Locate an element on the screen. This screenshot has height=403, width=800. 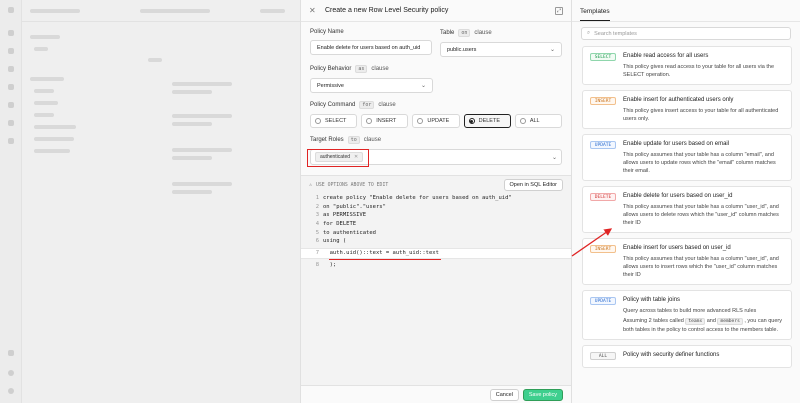
code-line: 8 ); is located at coordinates (326, 264).